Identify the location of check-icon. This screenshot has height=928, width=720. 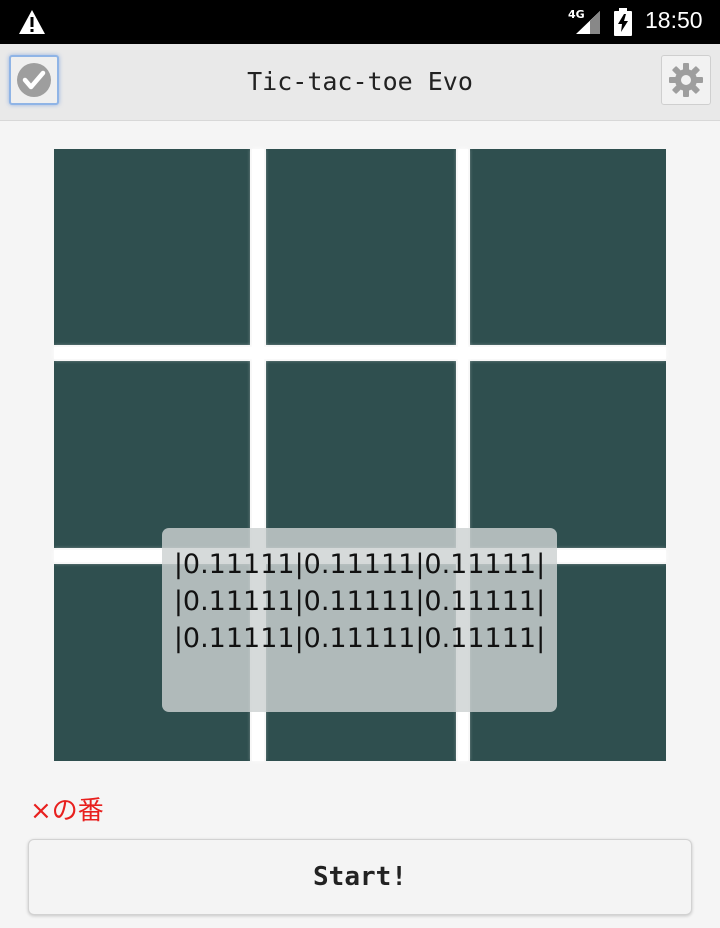
(34, 80).